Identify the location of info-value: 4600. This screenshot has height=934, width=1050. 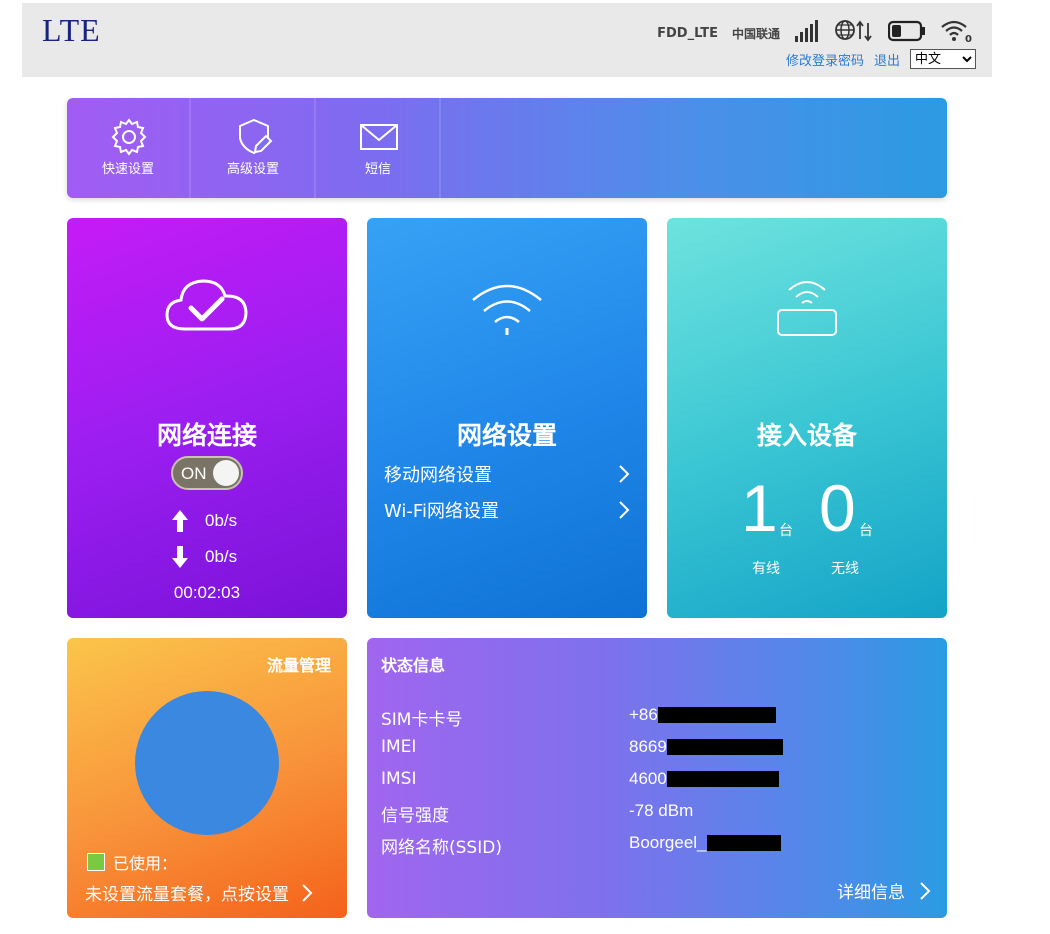
(704, 779).